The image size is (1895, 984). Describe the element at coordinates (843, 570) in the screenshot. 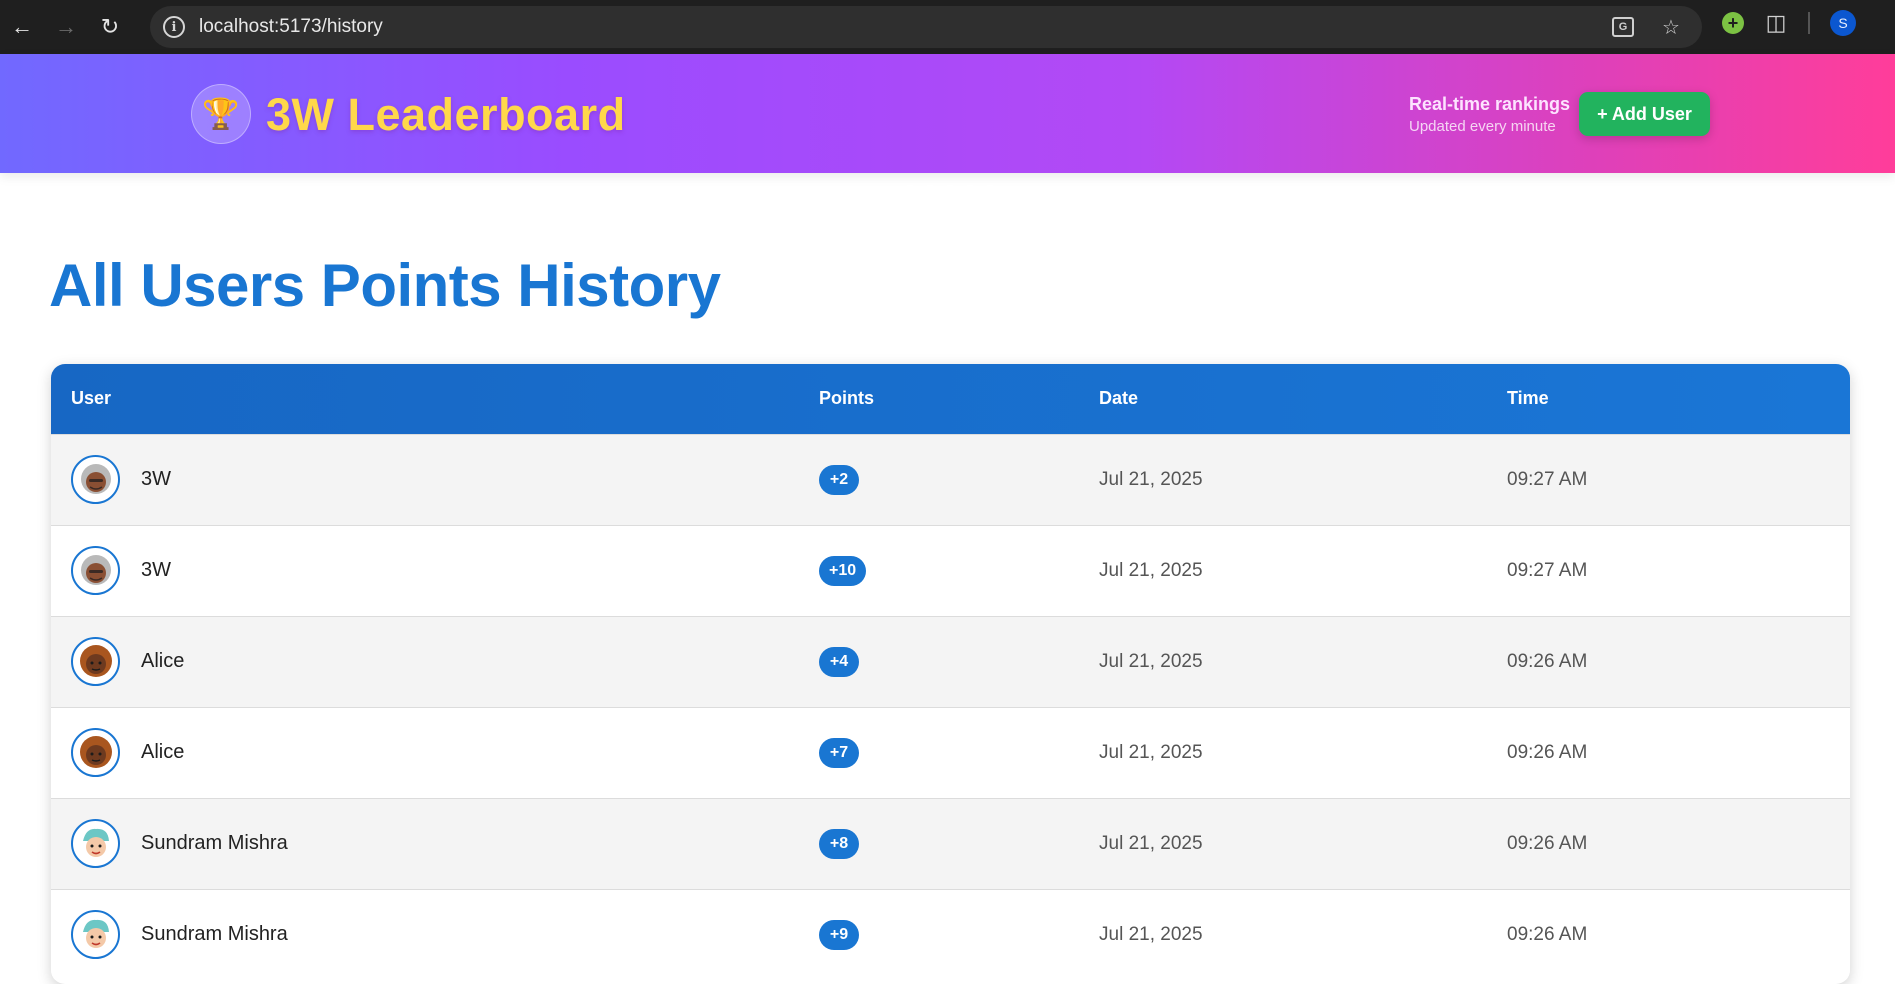

I see `points-badge: +10` at that location.